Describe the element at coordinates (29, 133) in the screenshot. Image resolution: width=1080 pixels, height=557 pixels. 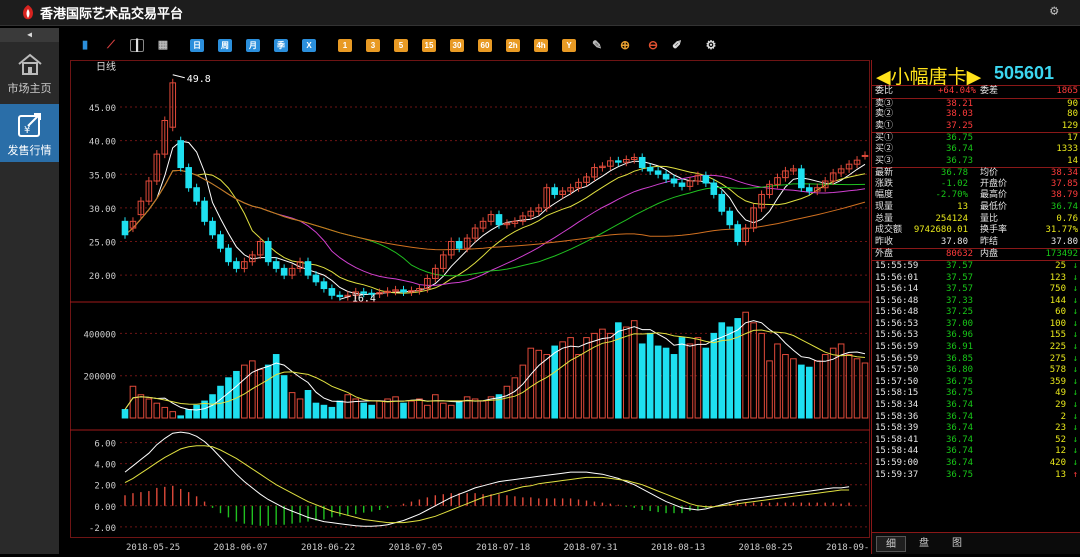
I see `nav-item-sale-quotes: ¥ 发售行情` at that location.